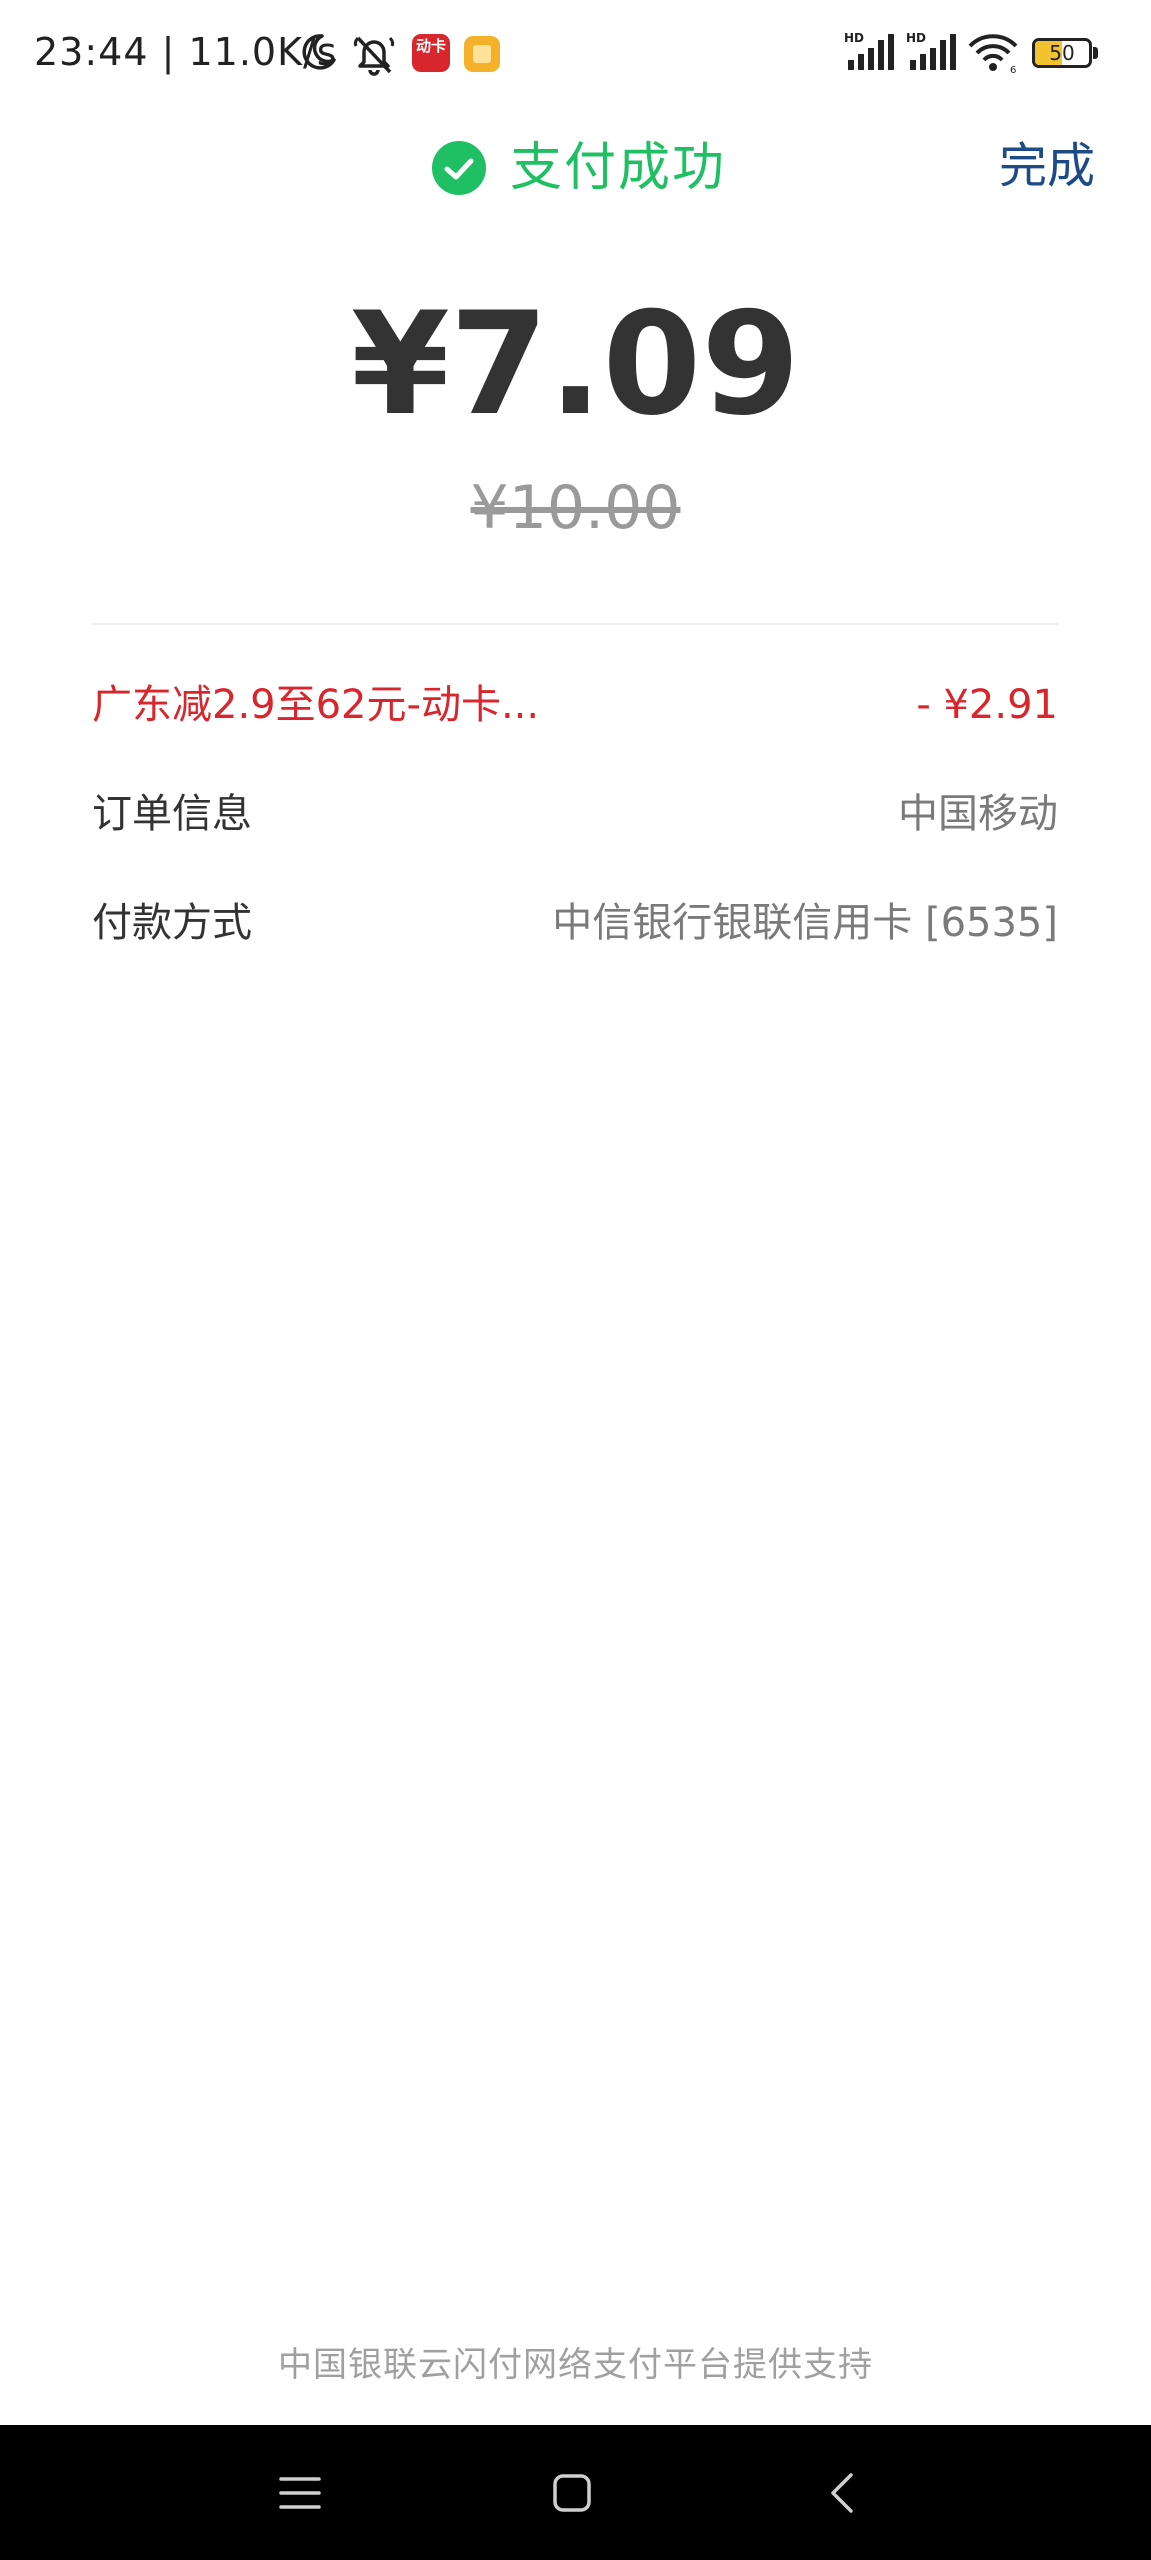 Image resolution: width=1151 pixels, height=2560 pixels. Describe the element at coordinates (993, 54) in the screenshot. I see `wifi-icon: 6` at that location.